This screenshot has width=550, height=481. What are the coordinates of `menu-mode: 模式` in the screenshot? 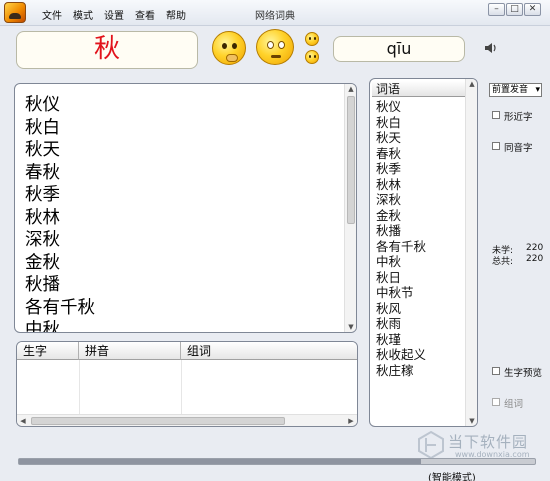 It's located at (83, 14).